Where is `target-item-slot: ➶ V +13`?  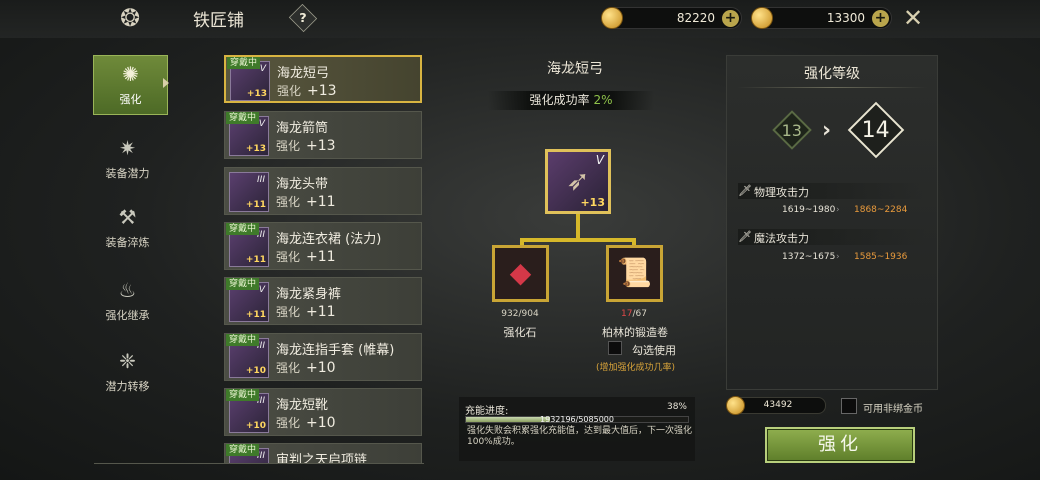
target-item-slot: ➶ V +13 is located at coordinates (578, 181).